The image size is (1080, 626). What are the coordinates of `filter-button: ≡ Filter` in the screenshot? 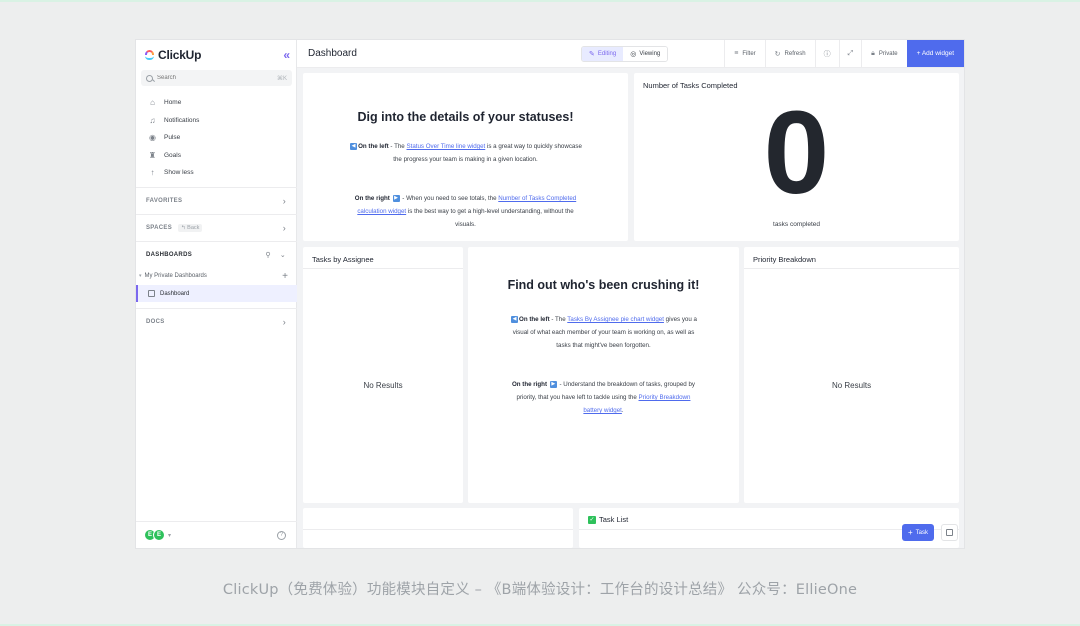 It's located at (744, 53).